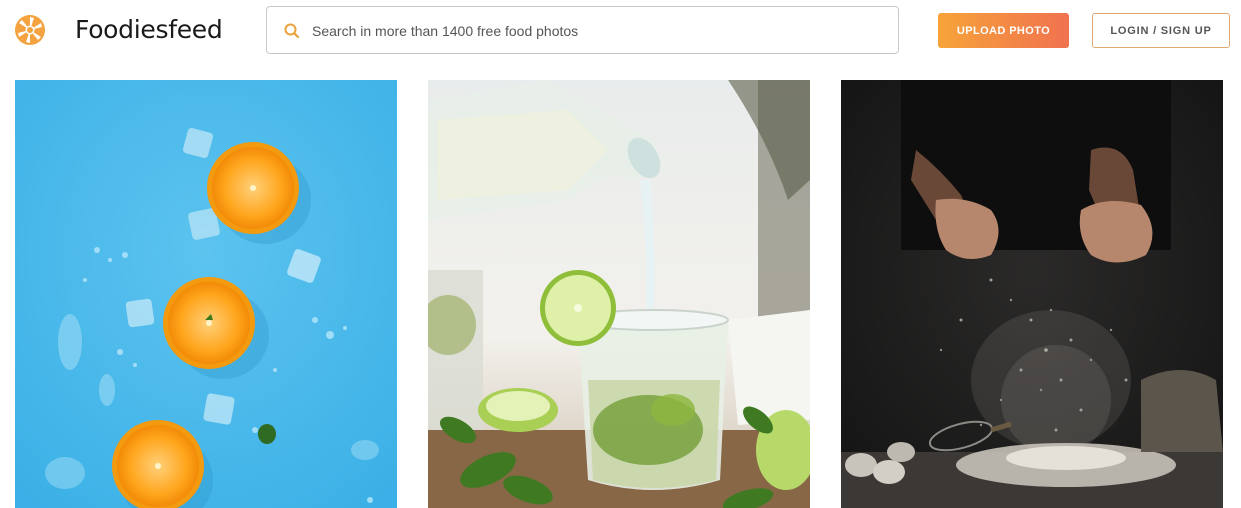  Describe the element at coordinates (149, 29) in the screenshot. I see `brand-name: Foodiesfeed` at that location.